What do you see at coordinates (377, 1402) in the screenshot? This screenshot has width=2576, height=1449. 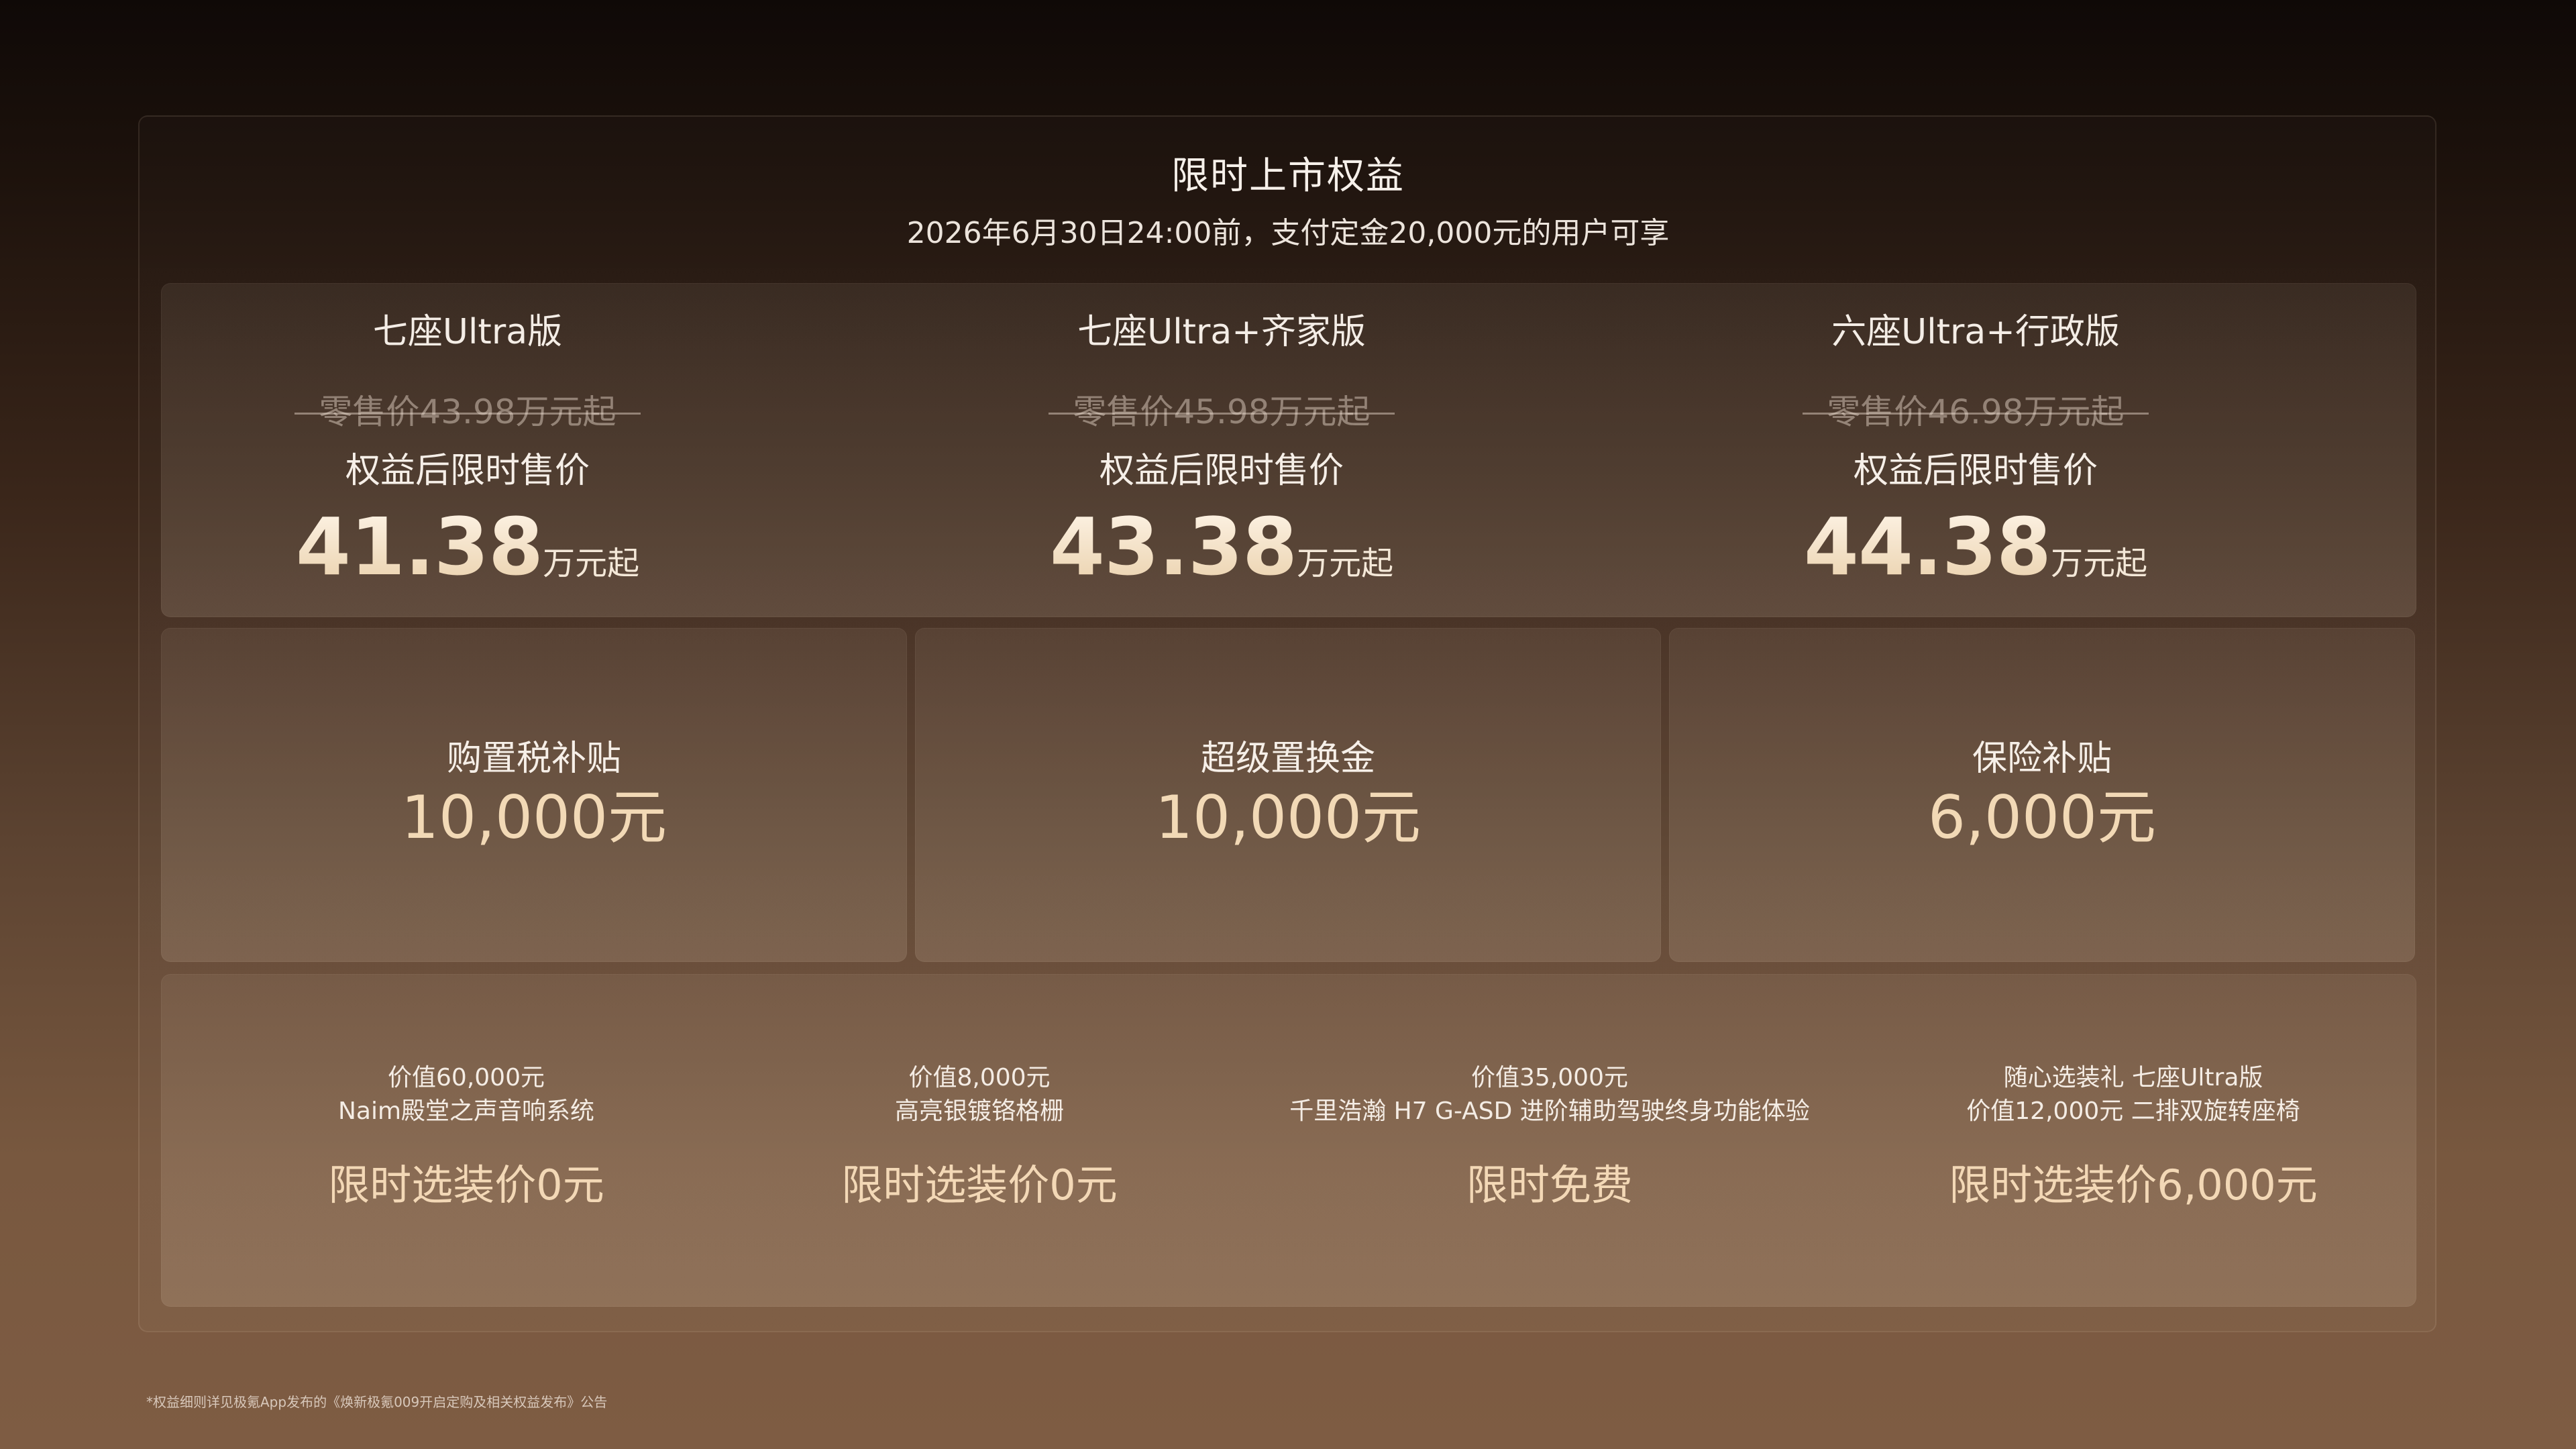 I see `footnote: *权益细则详见极氪App发布的《焕新极氪009开启定购及相关权益发布》公告` at bounding box center [377, 1402].